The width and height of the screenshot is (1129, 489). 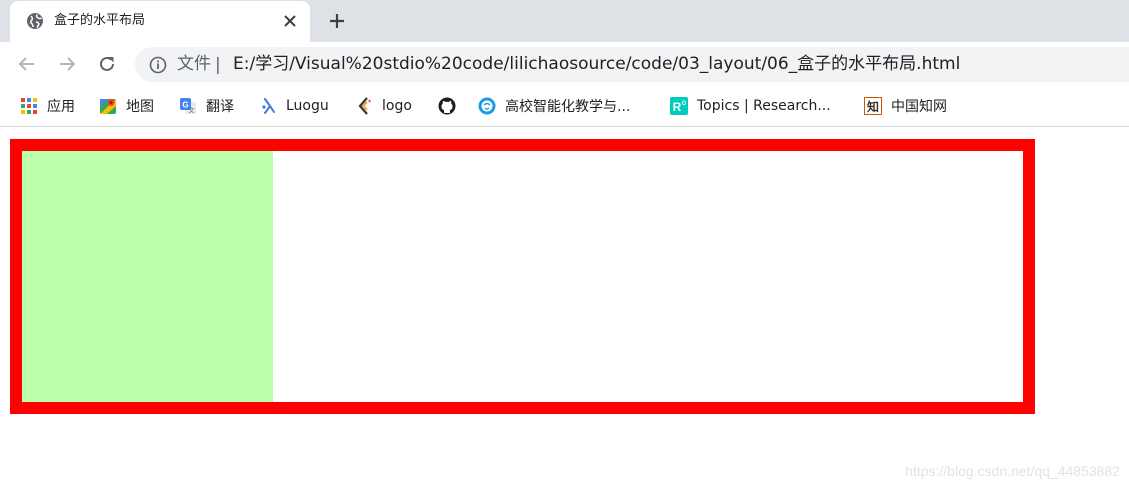 I want to click on luogu-icon, so click(x=268, y=106).